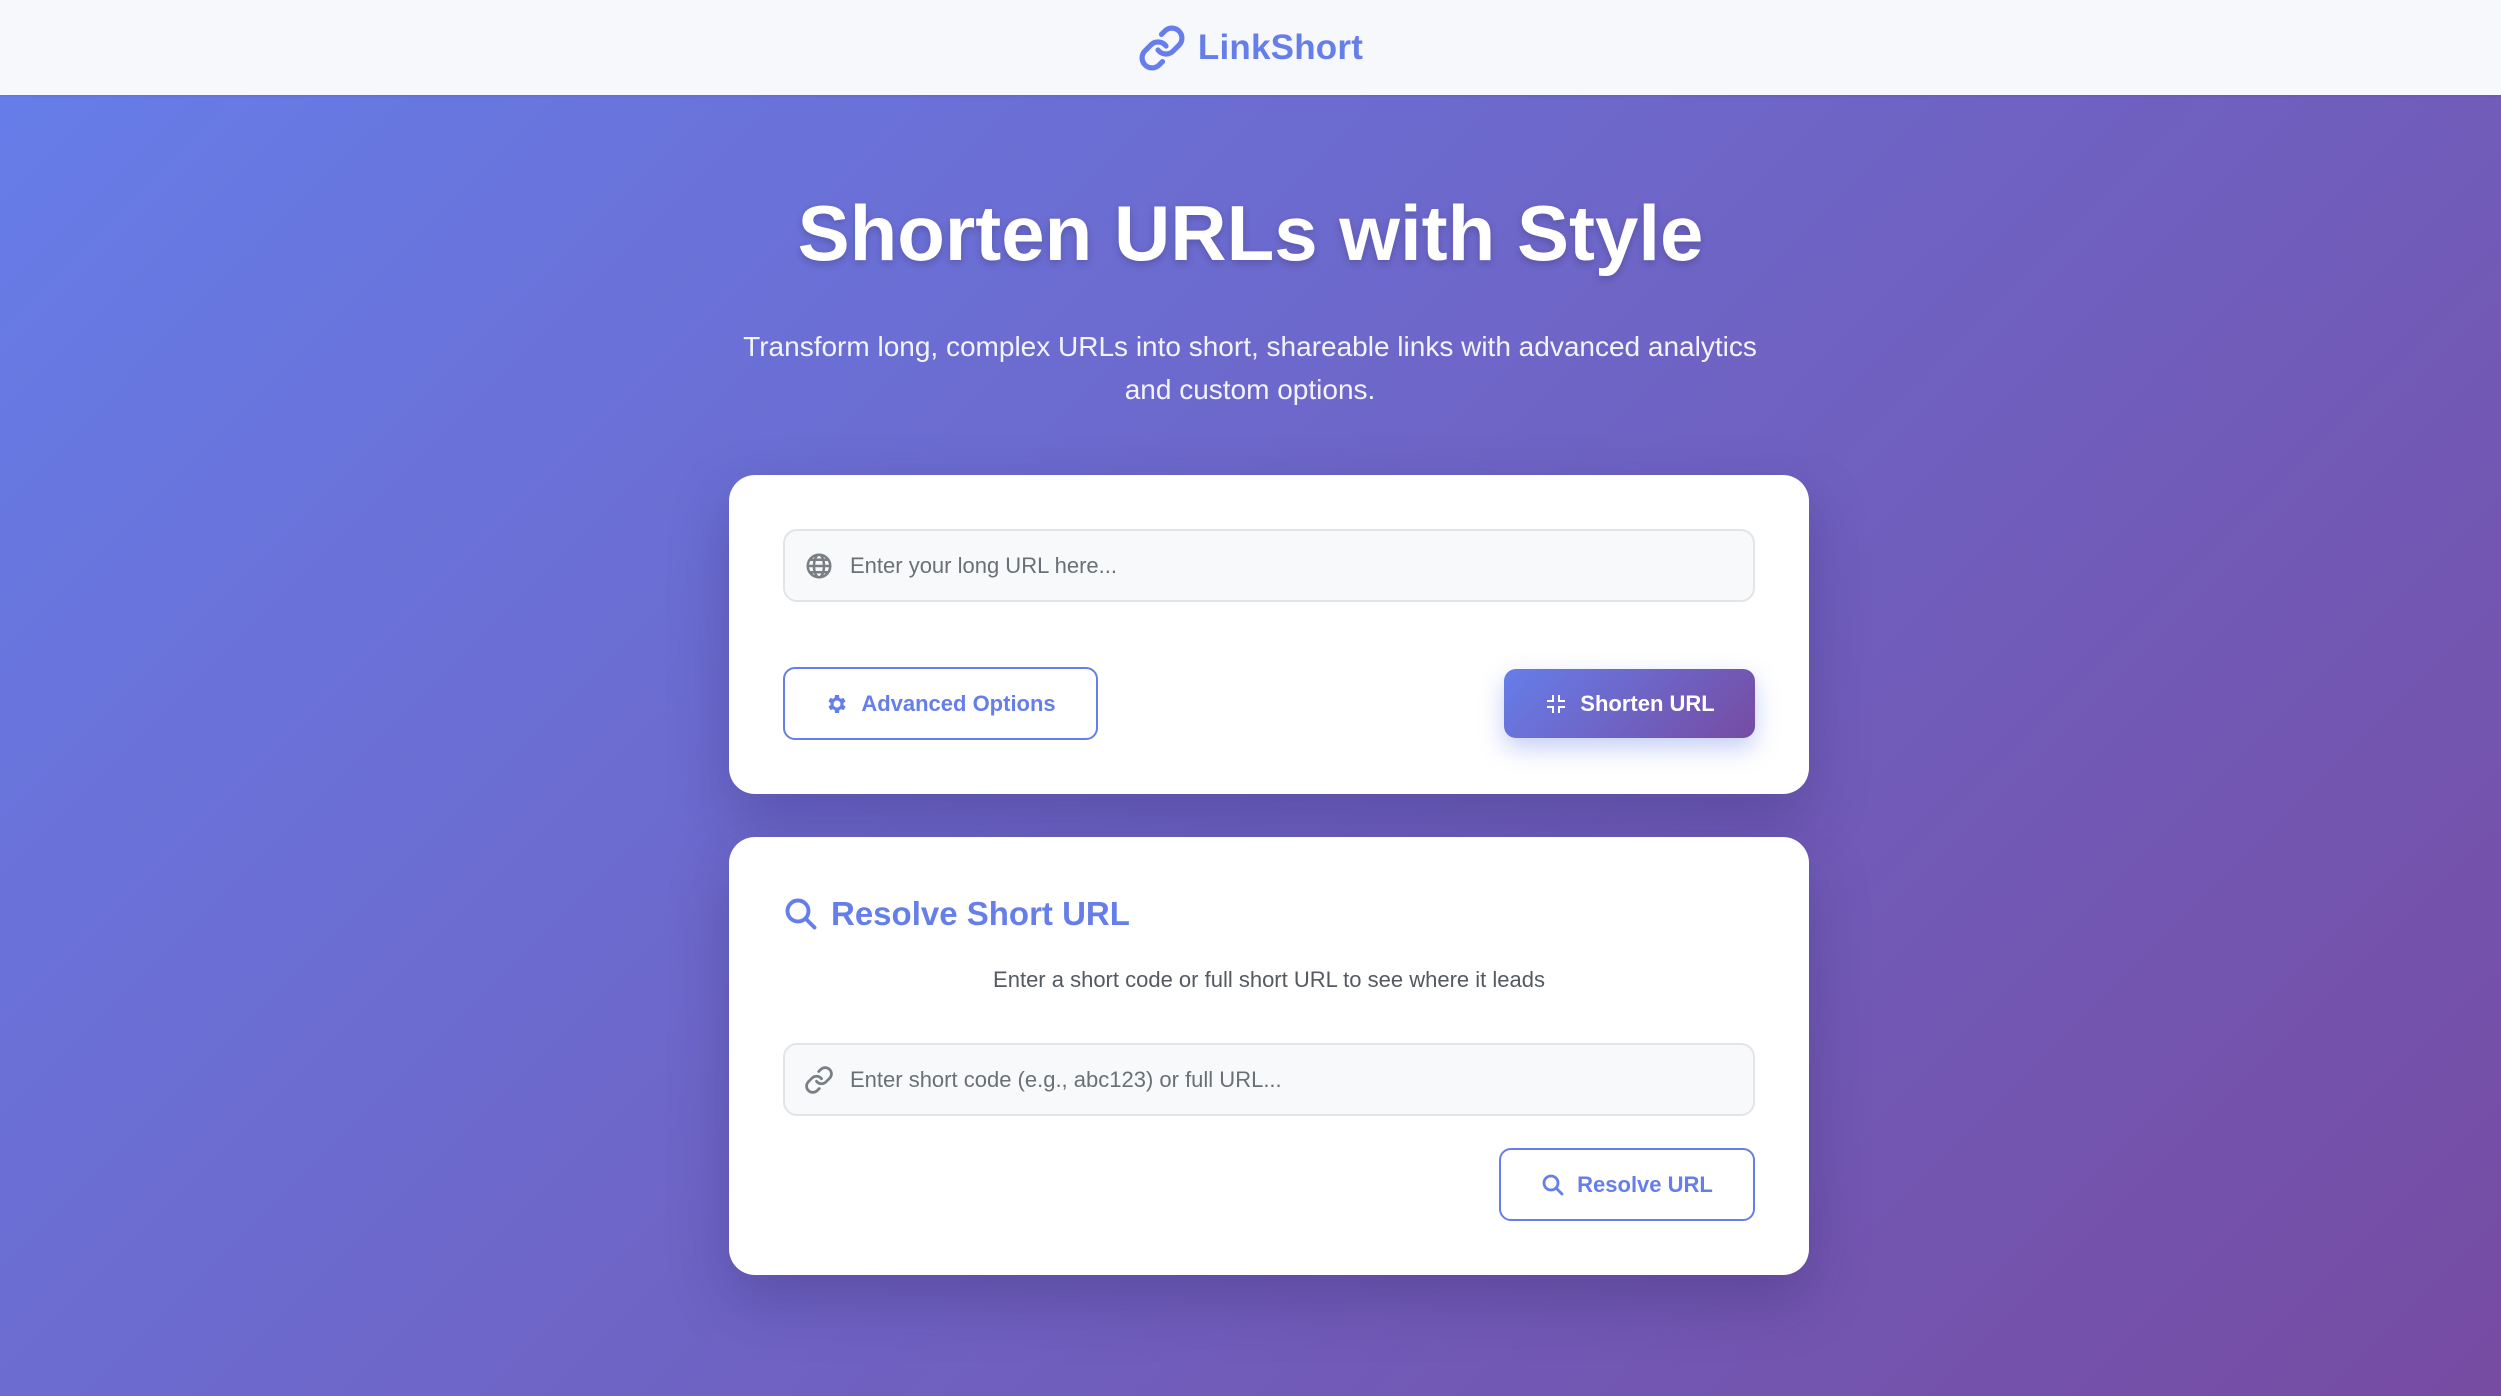 This screenshot has height=1396, width=2501. What do you see at coordinates (1301, 1079) in the screenshot?
I see `short-code-input` at bounding box center [1301, 1079].